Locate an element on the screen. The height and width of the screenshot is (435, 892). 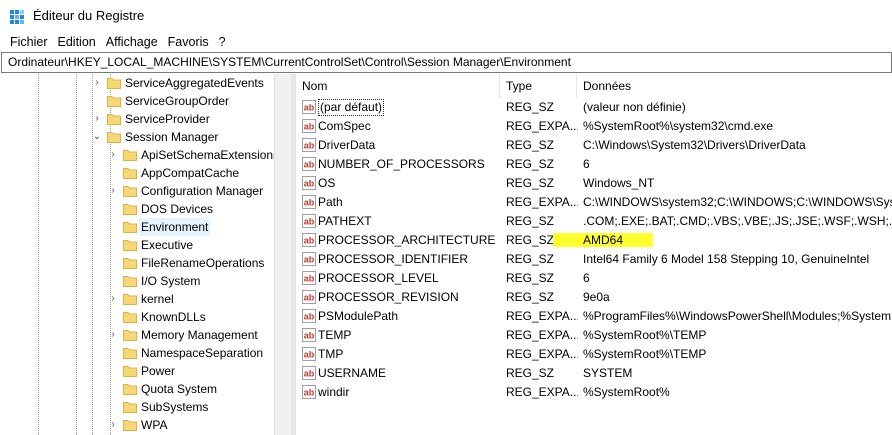
tree-item: › Configuration Manager is located at coordinates (145, 191).